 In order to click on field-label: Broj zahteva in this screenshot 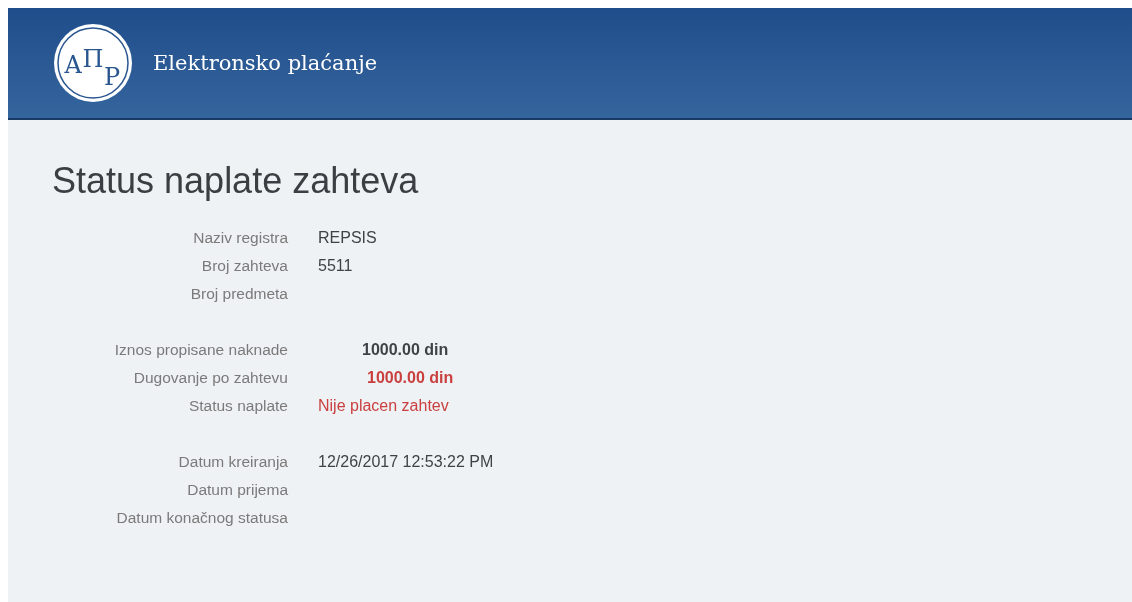, I will do `click(244, 266)`.